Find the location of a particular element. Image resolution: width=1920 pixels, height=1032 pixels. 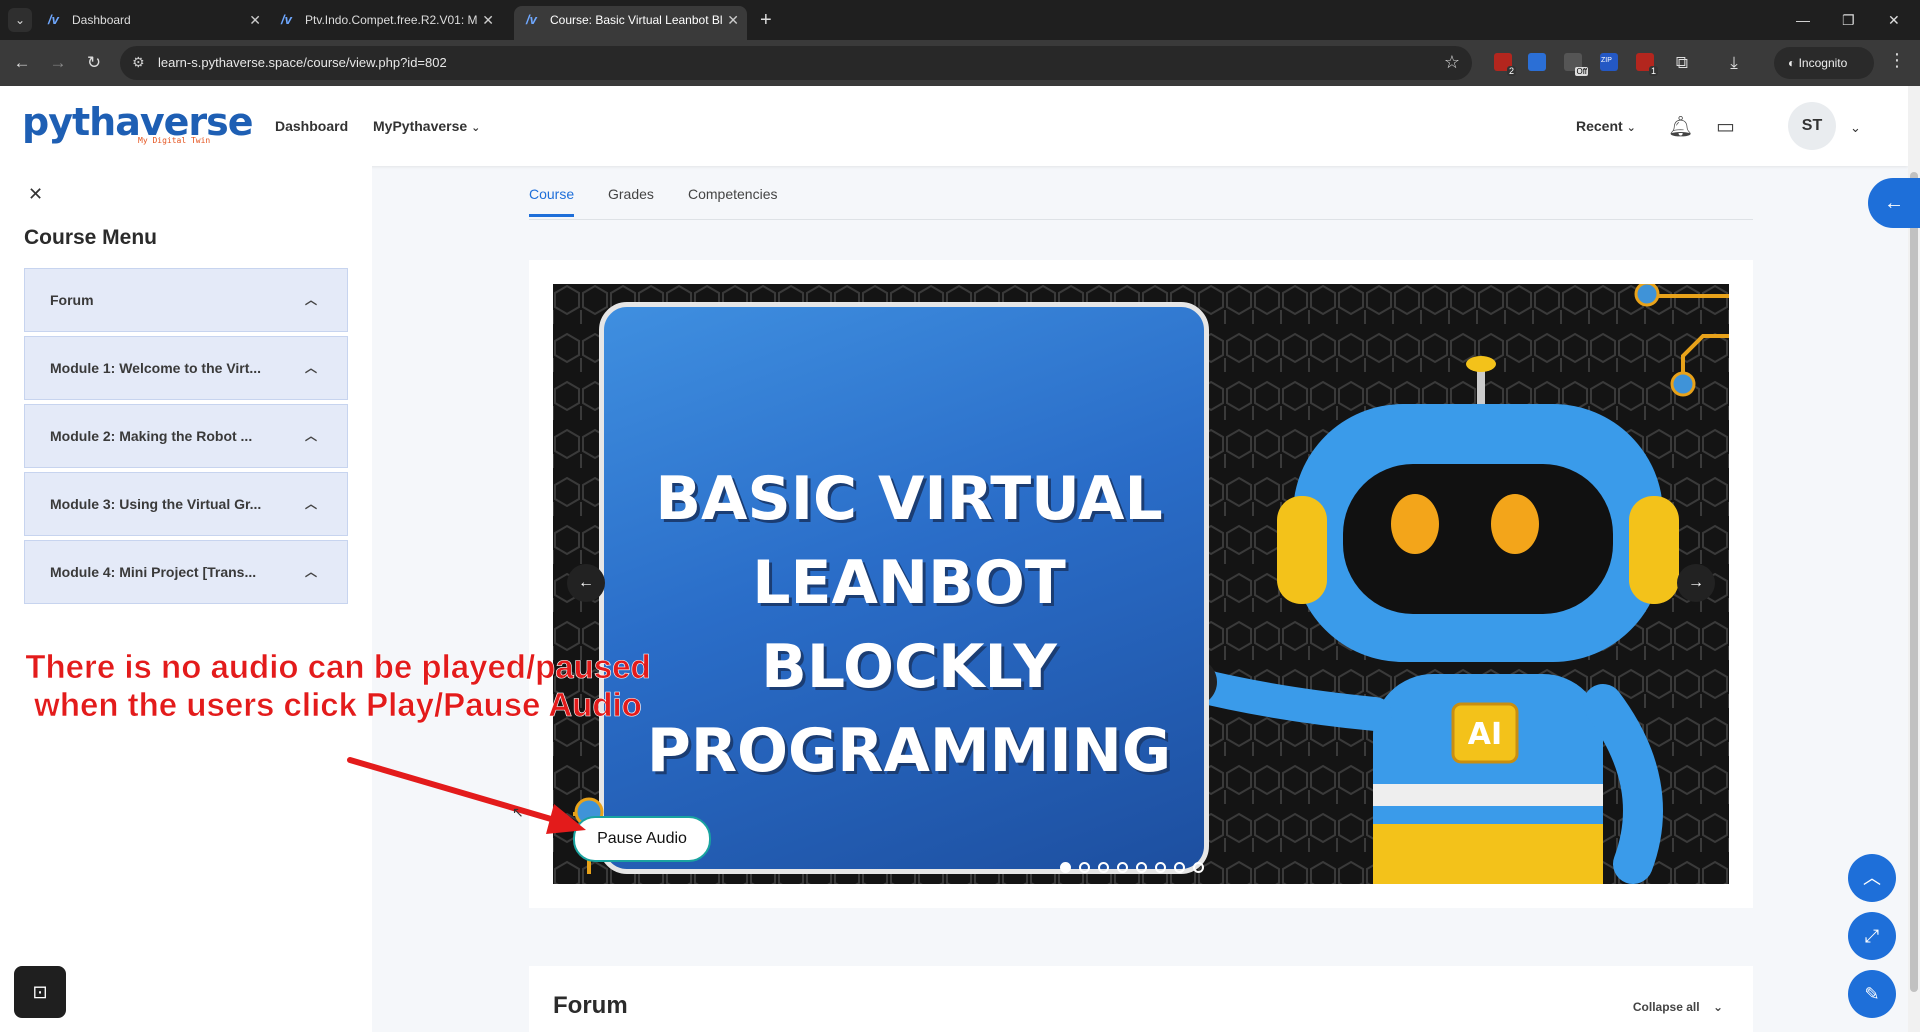

recent-dropdown: Recent ⌄ is located at coordinates (1606, 126).